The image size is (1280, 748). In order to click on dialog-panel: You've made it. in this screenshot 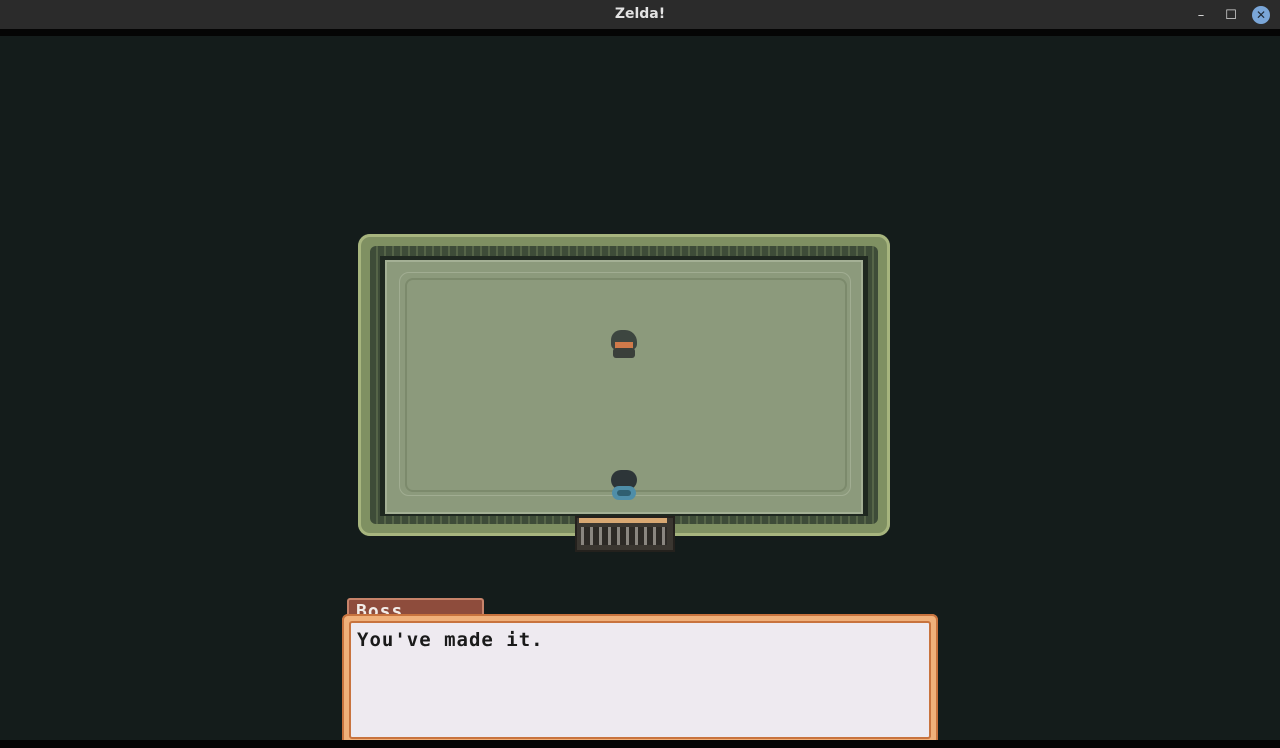, I will do `click(640, 680)`.